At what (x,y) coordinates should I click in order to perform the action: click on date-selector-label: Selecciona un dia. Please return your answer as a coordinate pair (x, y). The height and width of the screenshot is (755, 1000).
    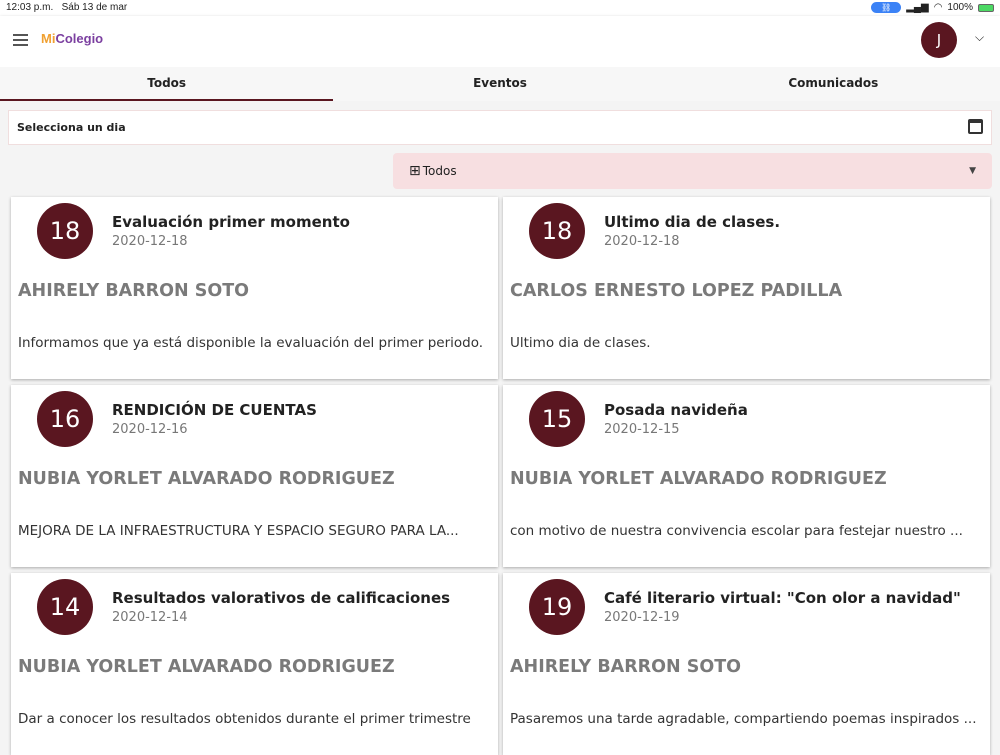
    Looking at the image, I should click on (71, 127).